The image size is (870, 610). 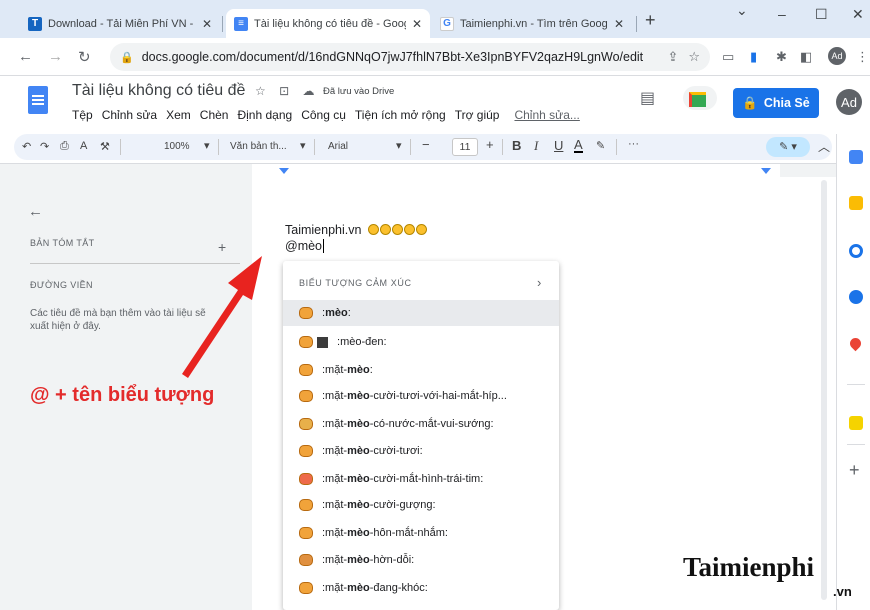 I want to click on download-addon-icon, so click(x=856, y=423).